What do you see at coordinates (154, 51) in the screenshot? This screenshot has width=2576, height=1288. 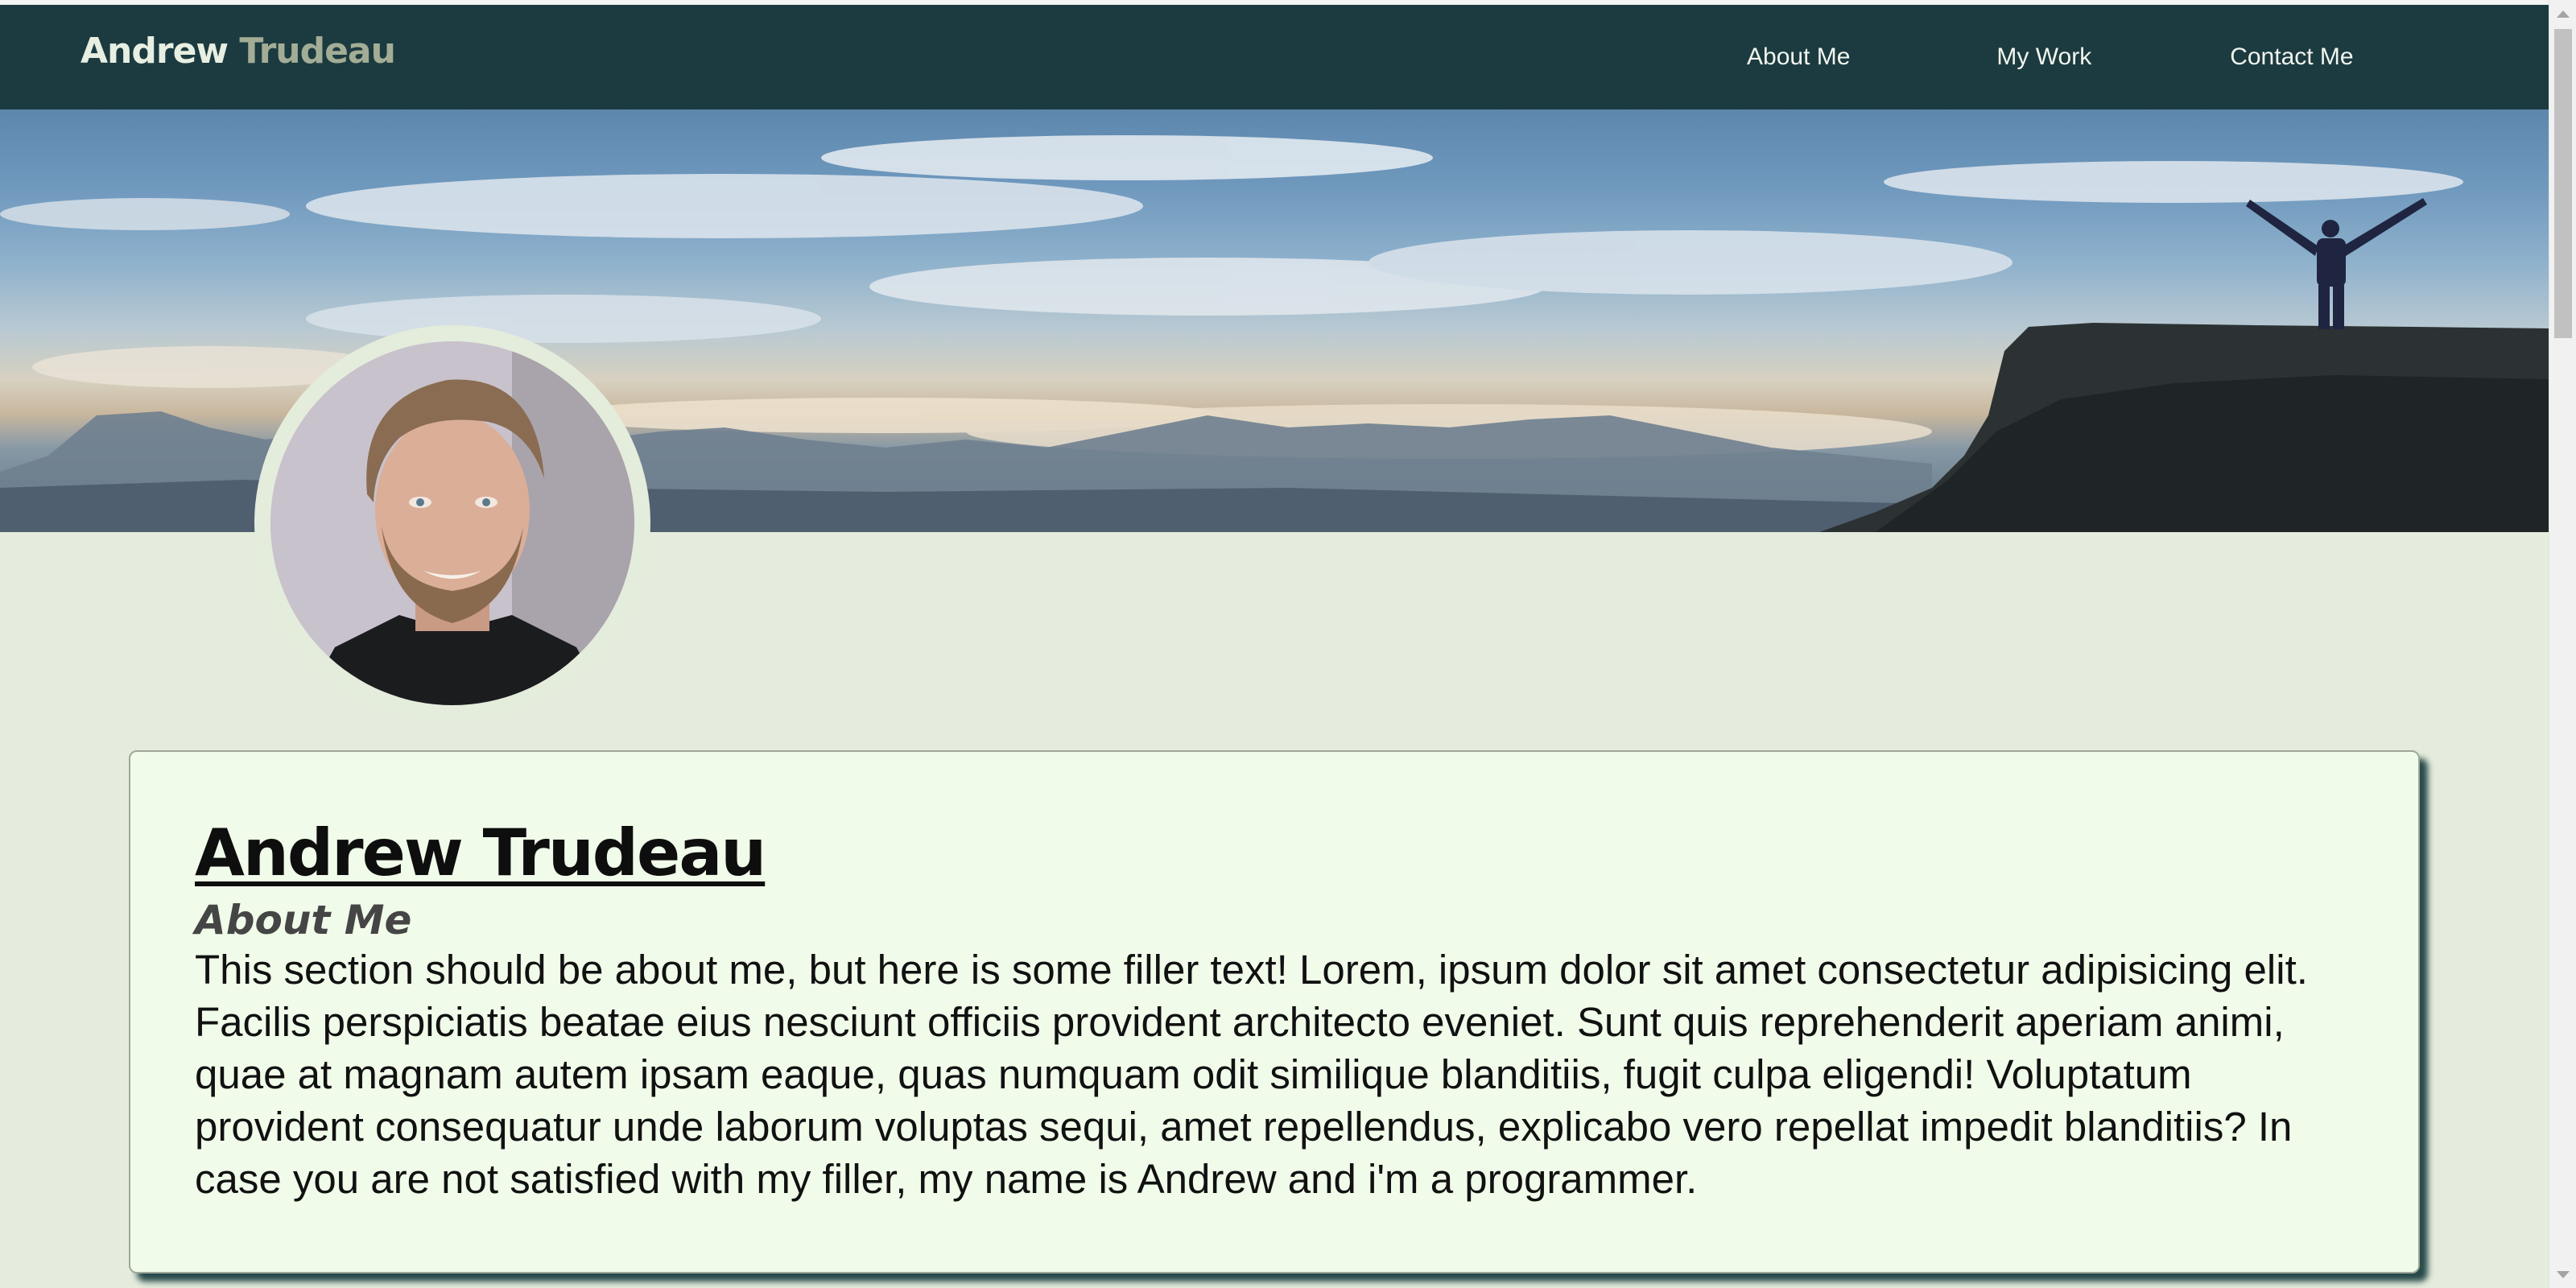 I see `brand-first-name: Andrew` at bounding box center [154, 51].